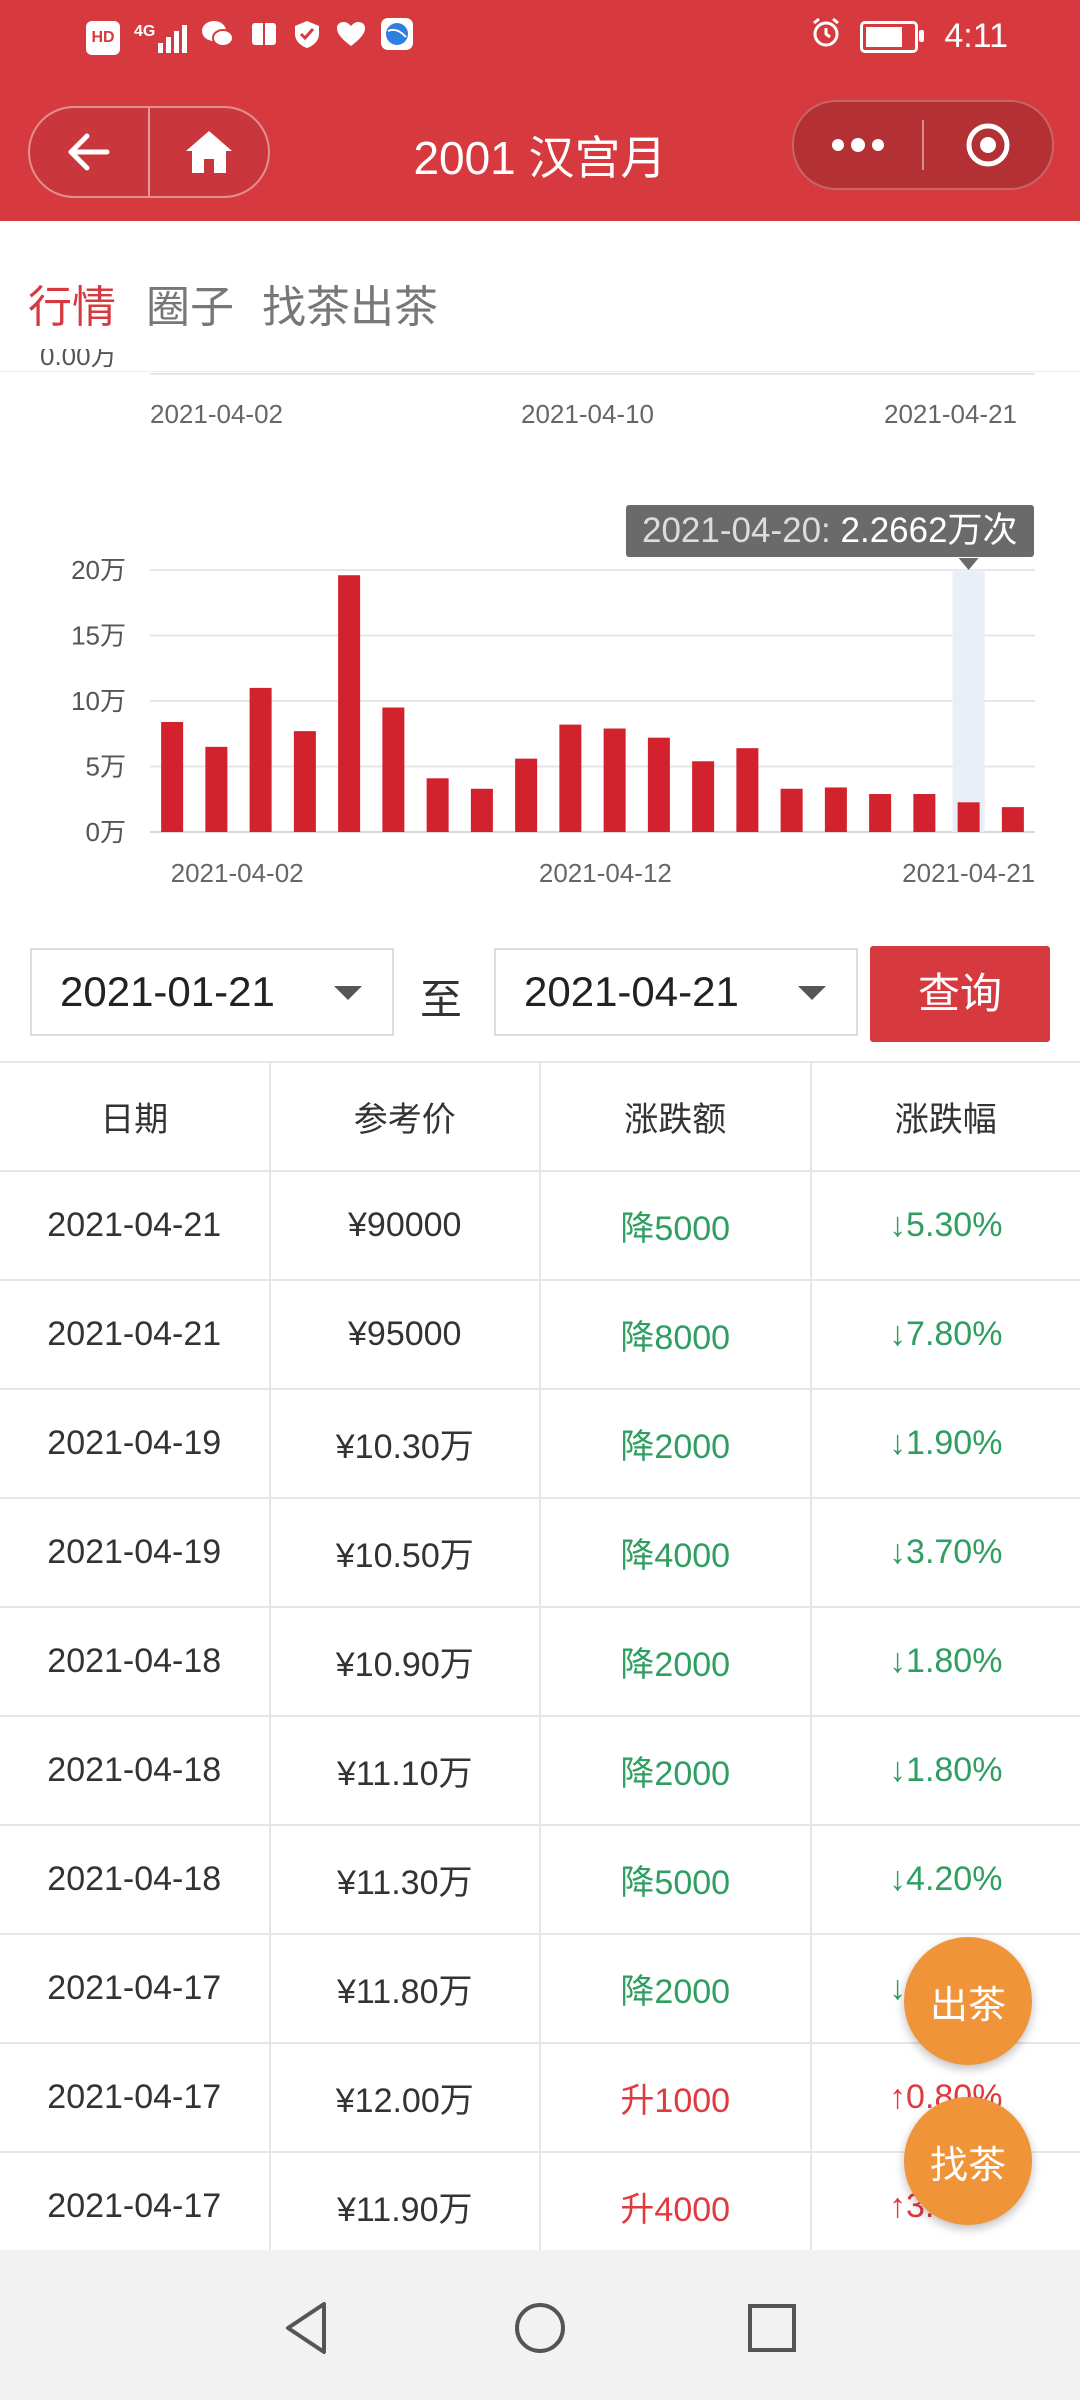 Image resolution: width=1080 pixels, height=2400 pixels. What do you see at coordinates (676, 2097) in the screenshot?
I see `row-change: 升1000` at bounding box center [676, 2097].